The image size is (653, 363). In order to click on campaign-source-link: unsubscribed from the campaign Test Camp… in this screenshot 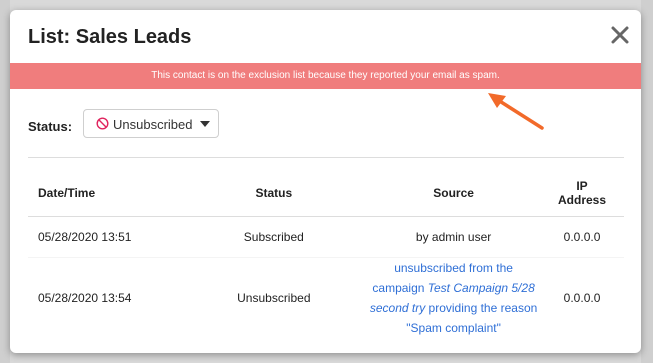, I will do `click(453, 298)`.